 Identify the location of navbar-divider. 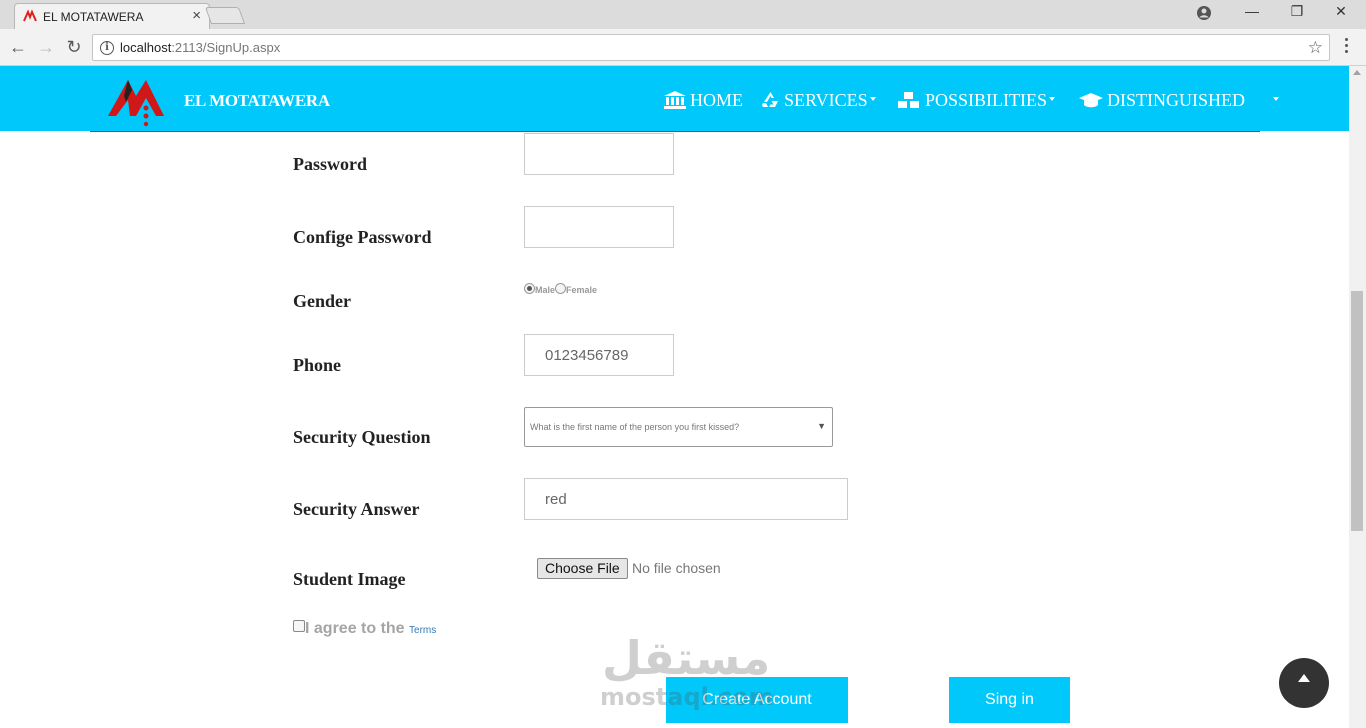
(675, 131).